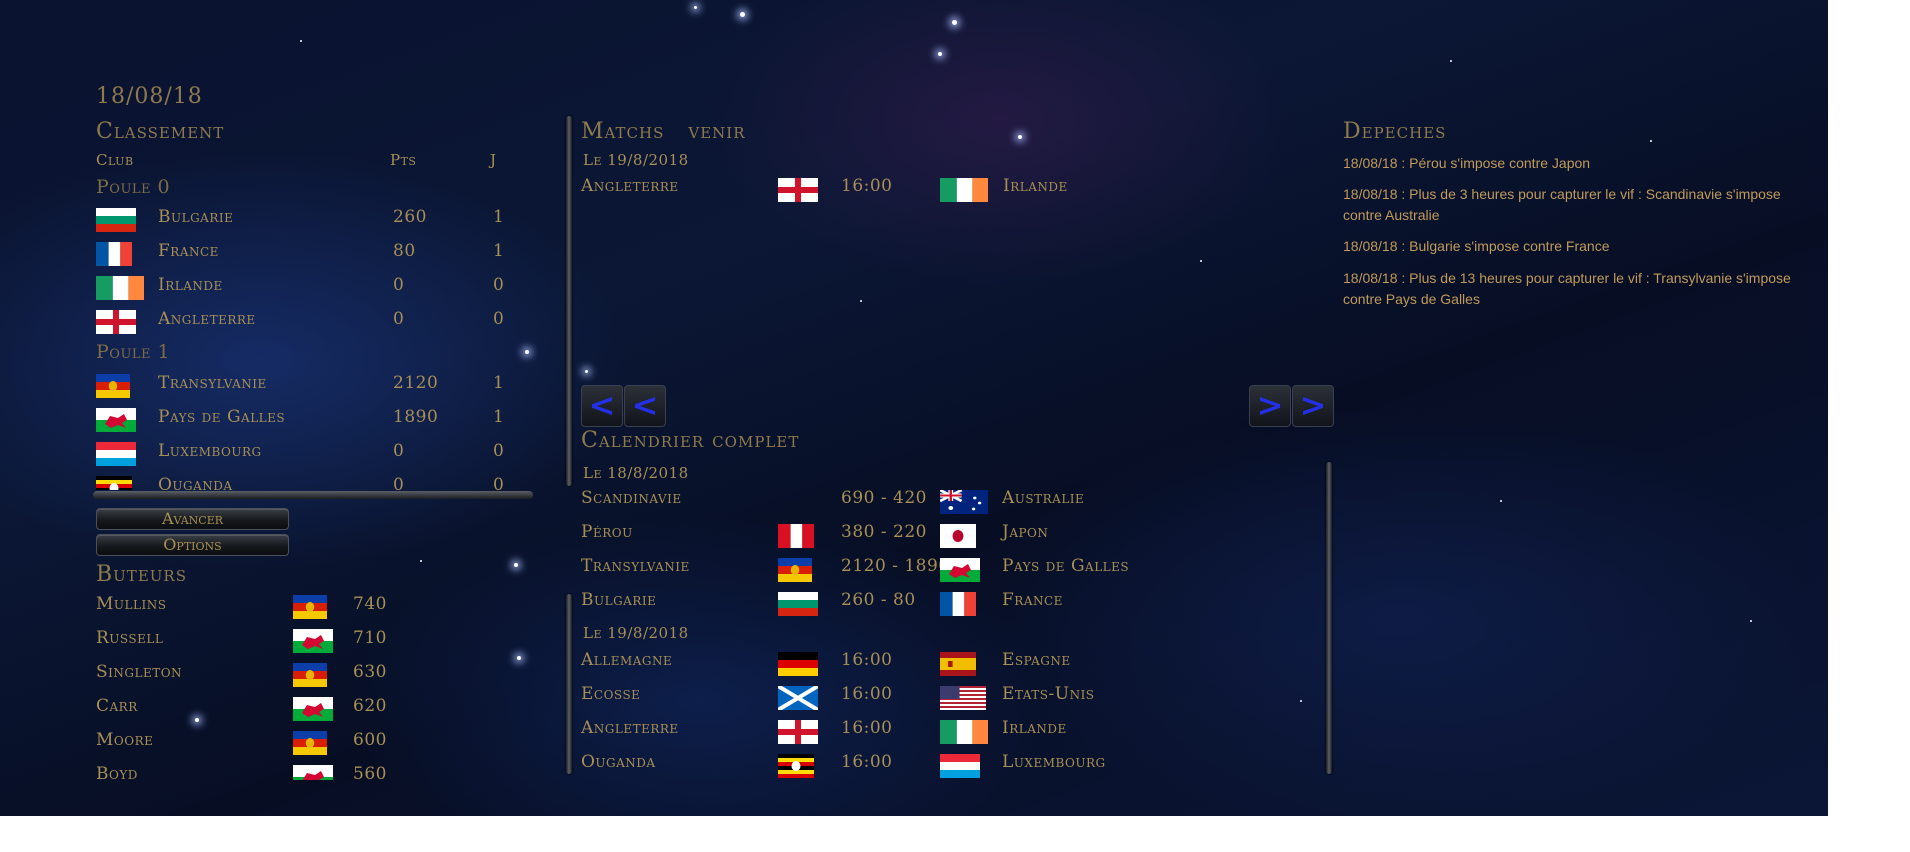  I want to click on advance-button: Avancer, so click(192, 519).